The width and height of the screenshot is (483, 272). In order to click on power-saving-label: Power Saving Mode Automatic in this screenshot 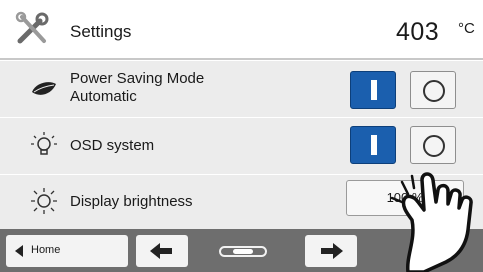, I will do `click(137, 88)`.